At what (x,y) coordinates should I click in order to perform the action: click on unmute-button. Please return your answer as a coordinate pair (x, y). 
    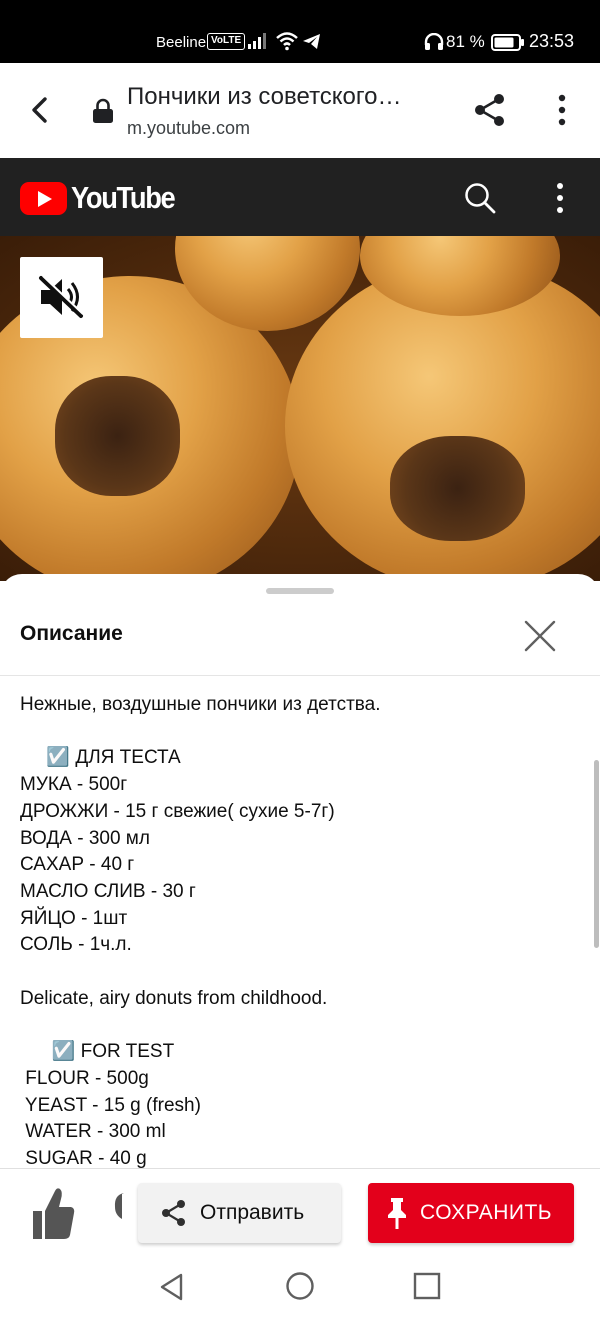
    Looking at the image, I should click on (61, 297).